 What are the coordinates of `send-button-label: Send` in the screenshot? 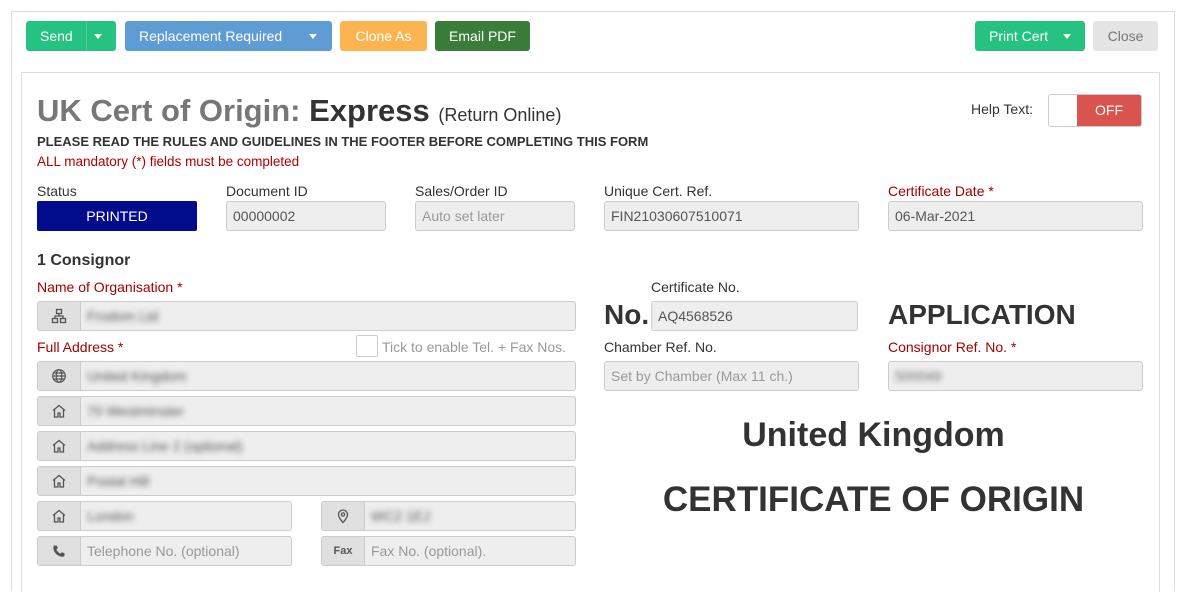 It's located at (56, 36).